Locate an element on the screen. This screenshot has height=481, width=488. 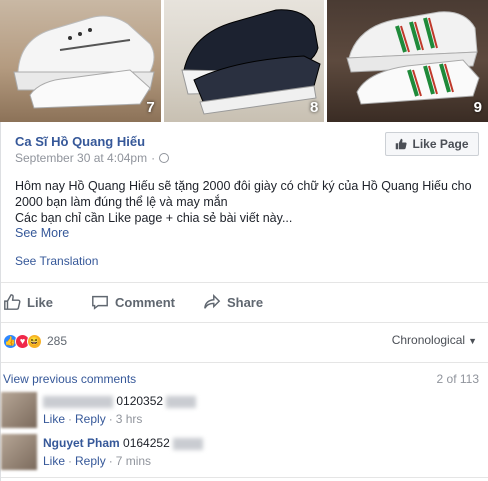
comment-label: Comment is located at coordinates (145, 302).